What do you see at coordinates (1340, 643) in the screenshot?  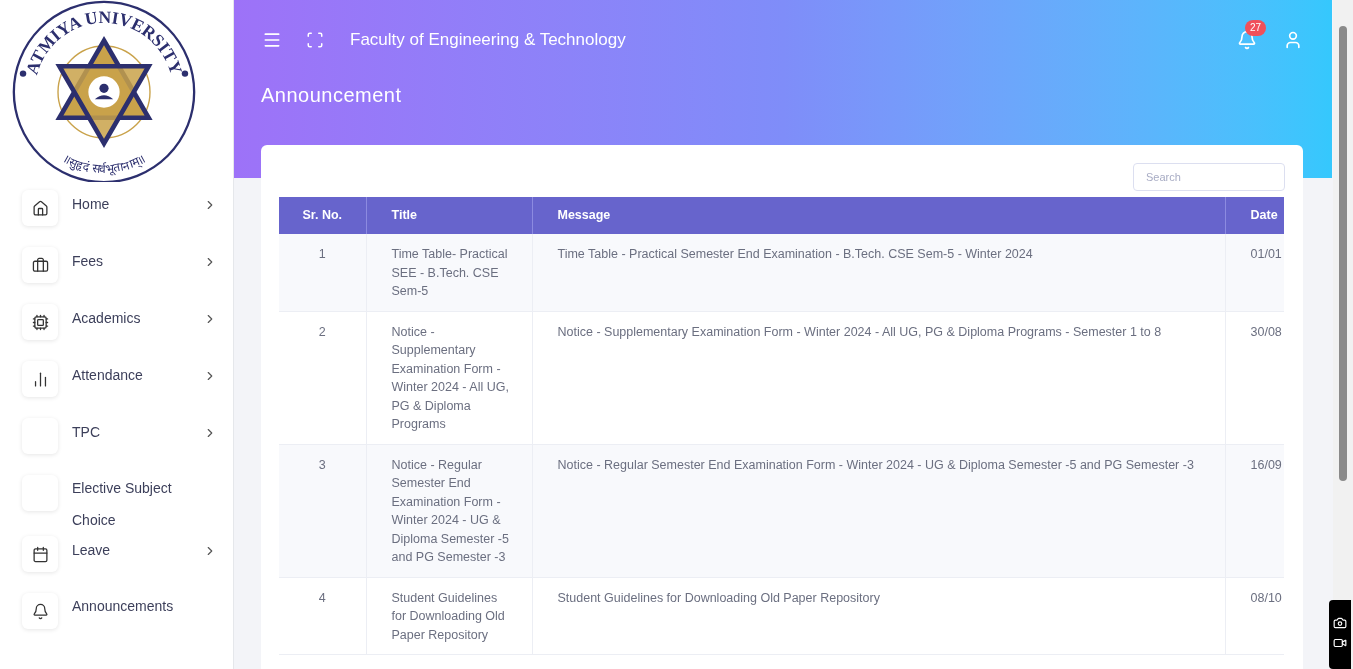 I see `video-icon` at bounding box center [1340, 643].